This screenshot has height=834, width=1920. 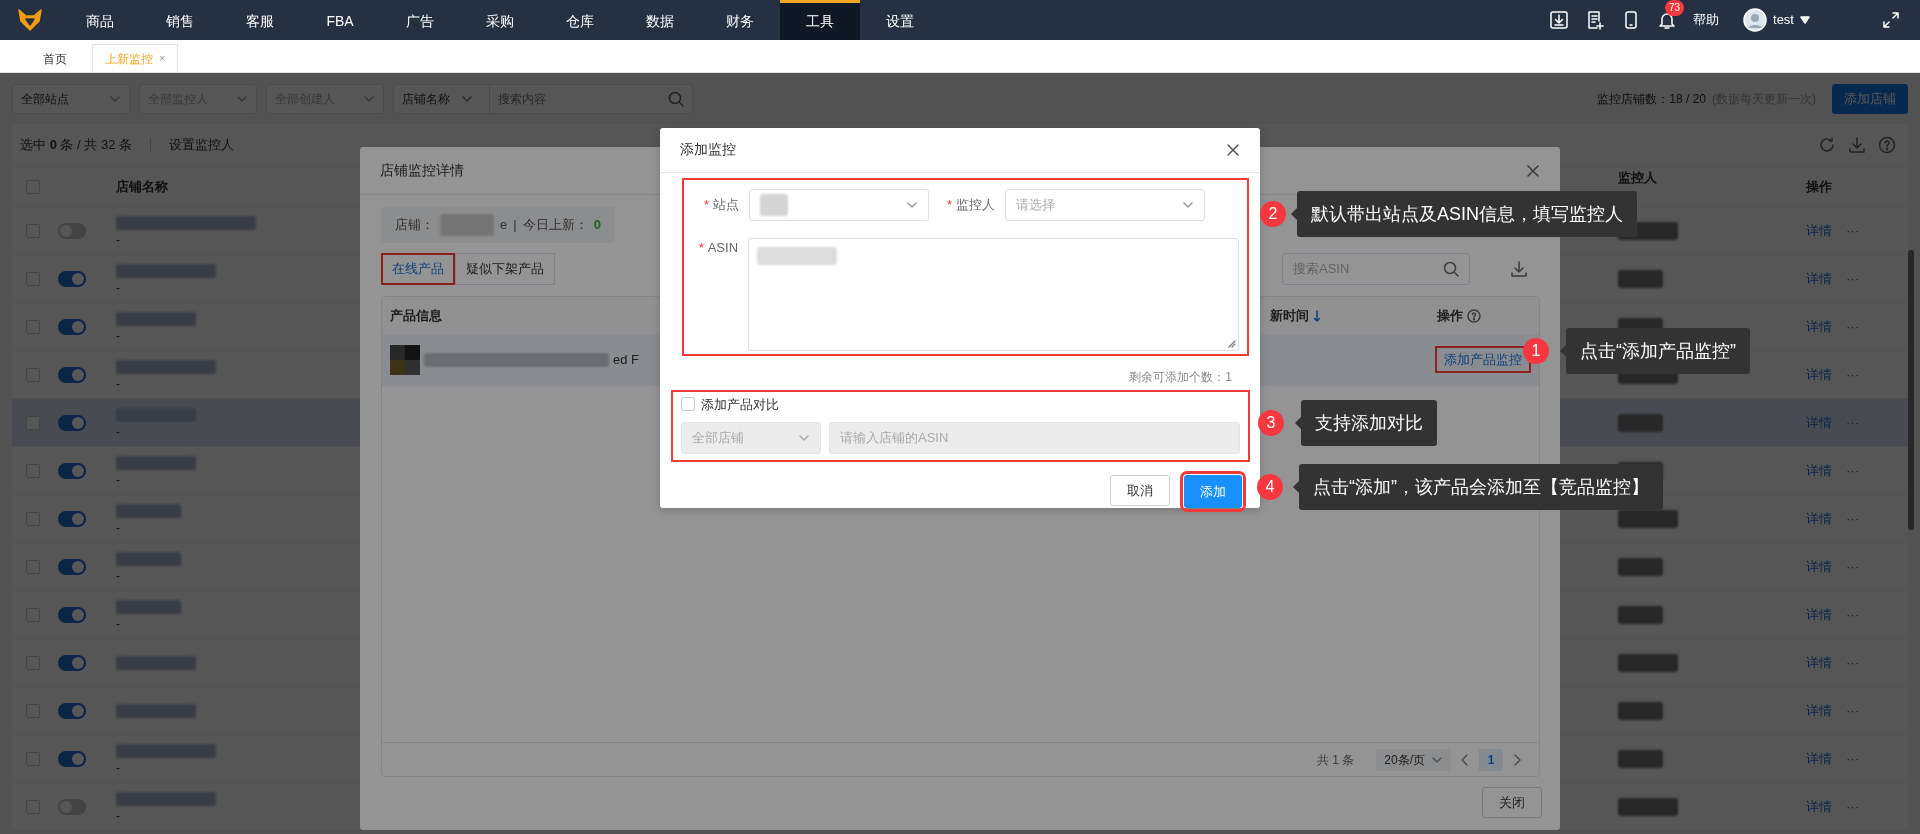 What do you see at coordinates (505, 269) in the screenshot?
I see `product-tab: 疑似下架产品` at bounding box center [505, 269].